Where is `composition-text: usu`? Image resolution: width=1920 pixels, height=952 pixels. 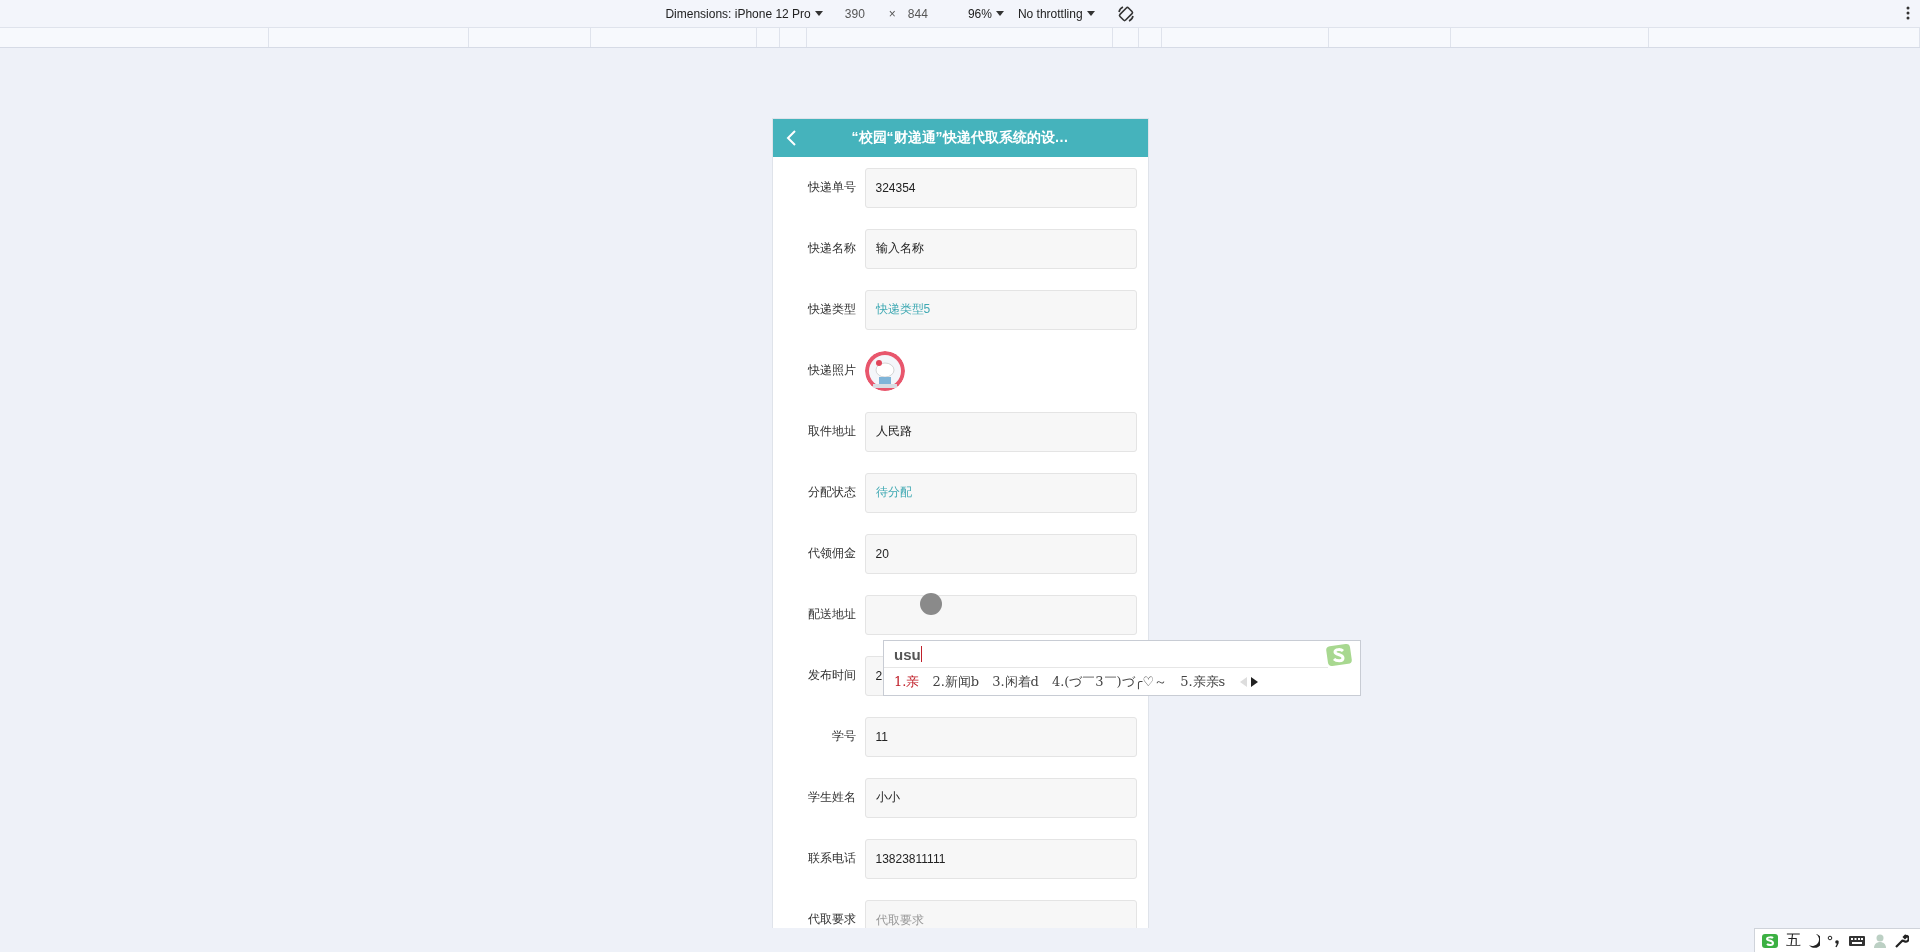 composition-text: usu is located at coordinates (907, 654).